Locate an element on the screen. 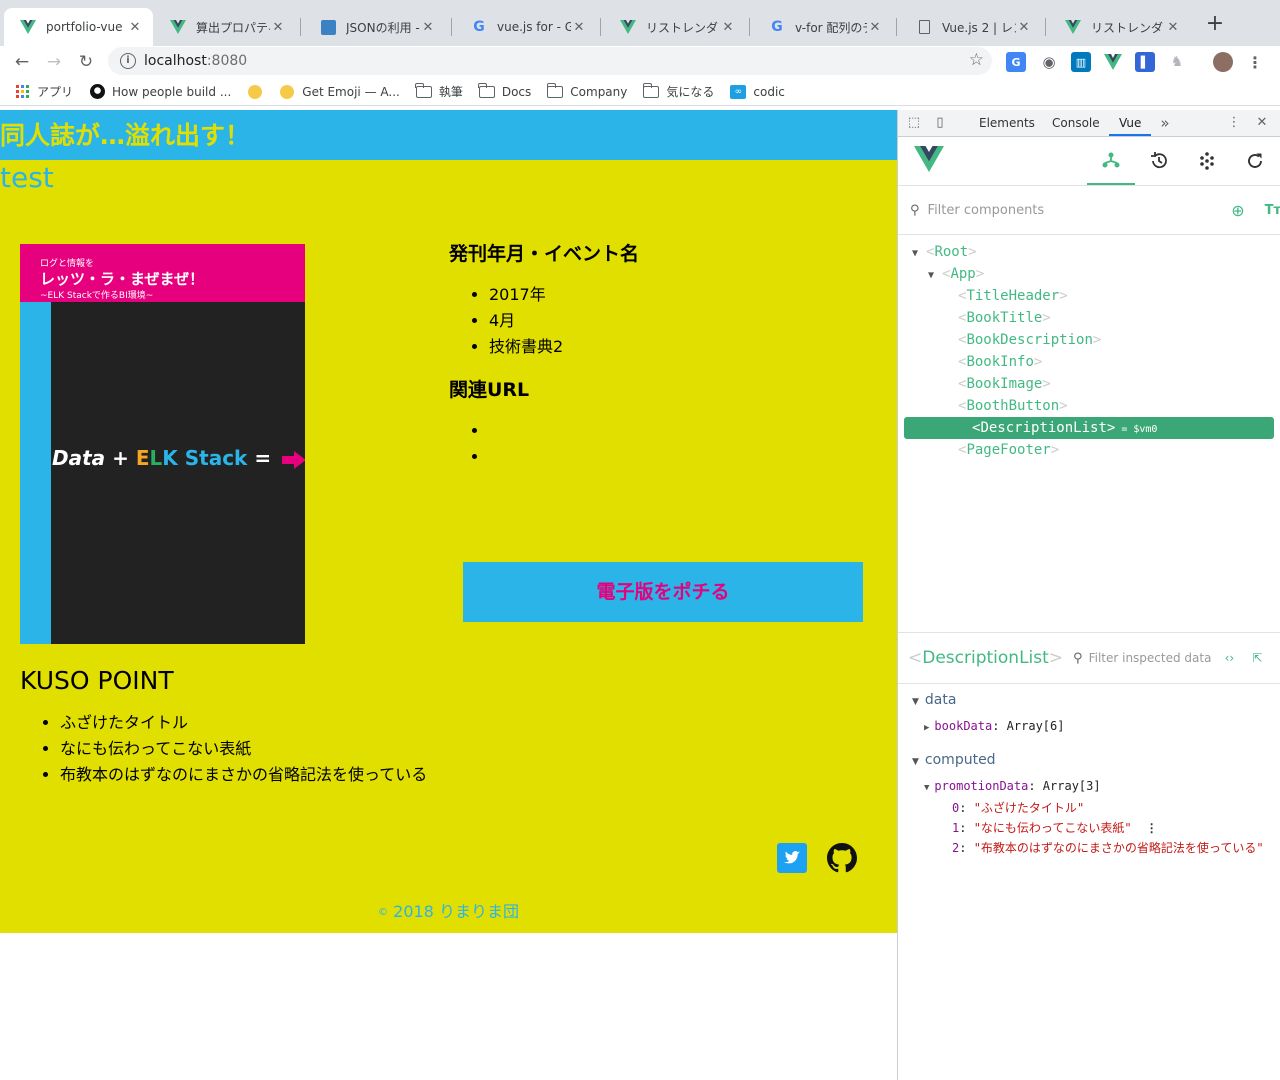  inspect-element-icon: ⬚ is located at coordinates (914, 123).